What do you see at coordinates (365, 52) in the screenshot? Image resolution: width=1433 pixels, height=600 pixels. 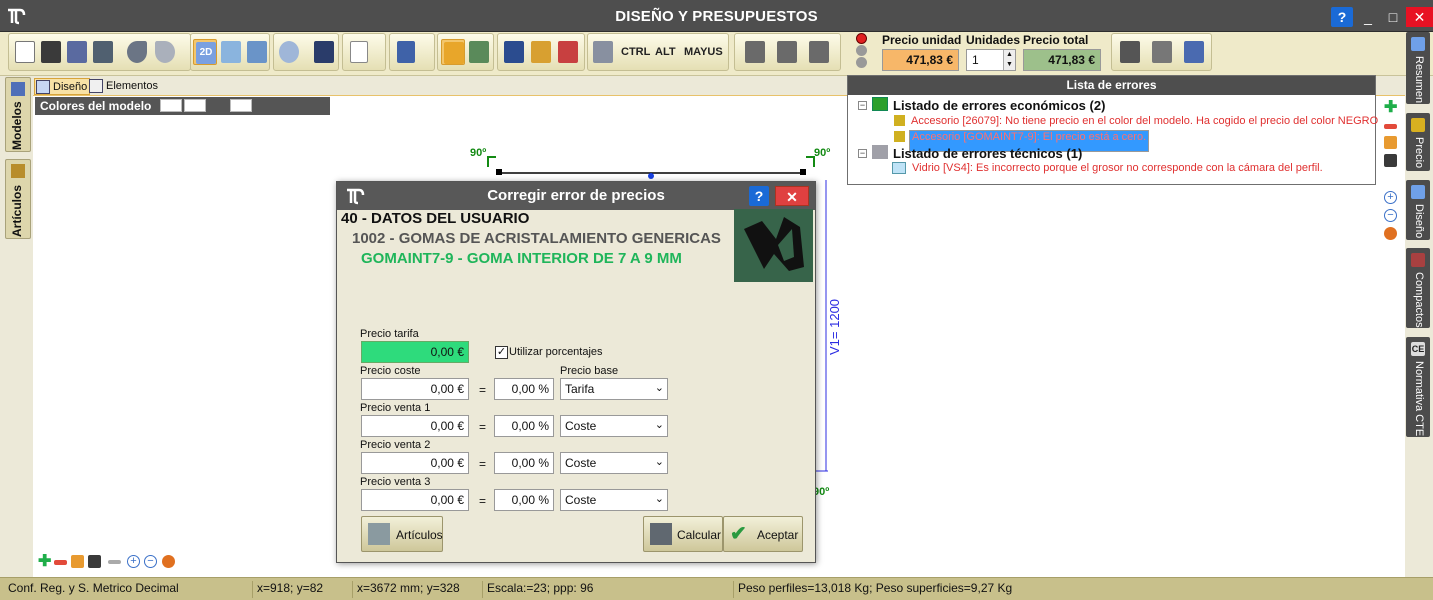 I see `selection-button` at bounding box center [365, 52].